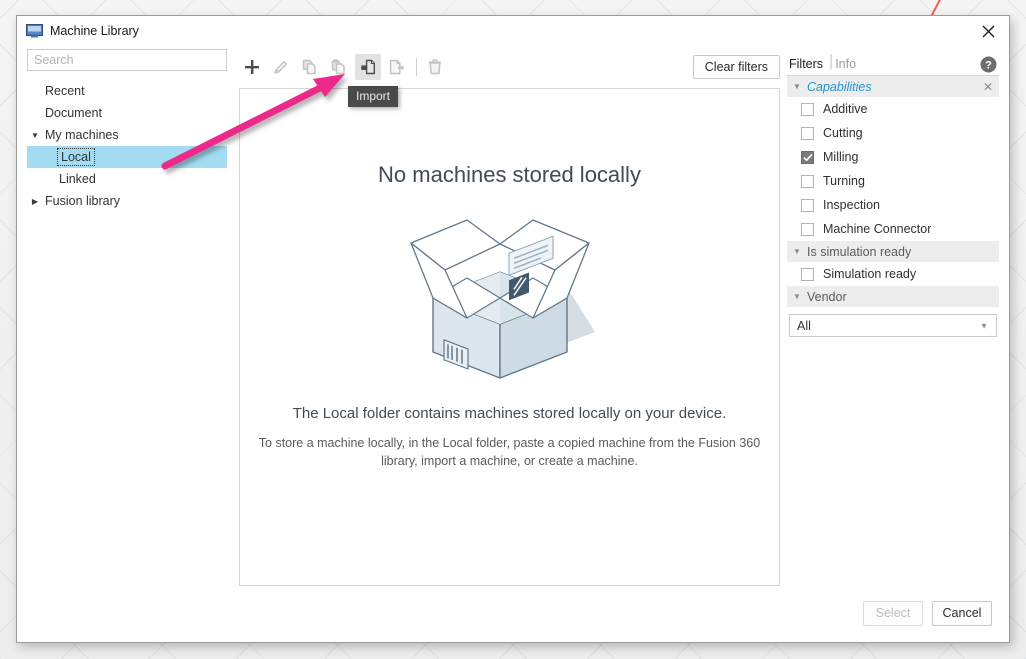 This screenshot has width=1026, height=659. Describe the element at coordinates (893, 205) in the screenshot. I see `filter-option-inspection: Inspection` at that location.